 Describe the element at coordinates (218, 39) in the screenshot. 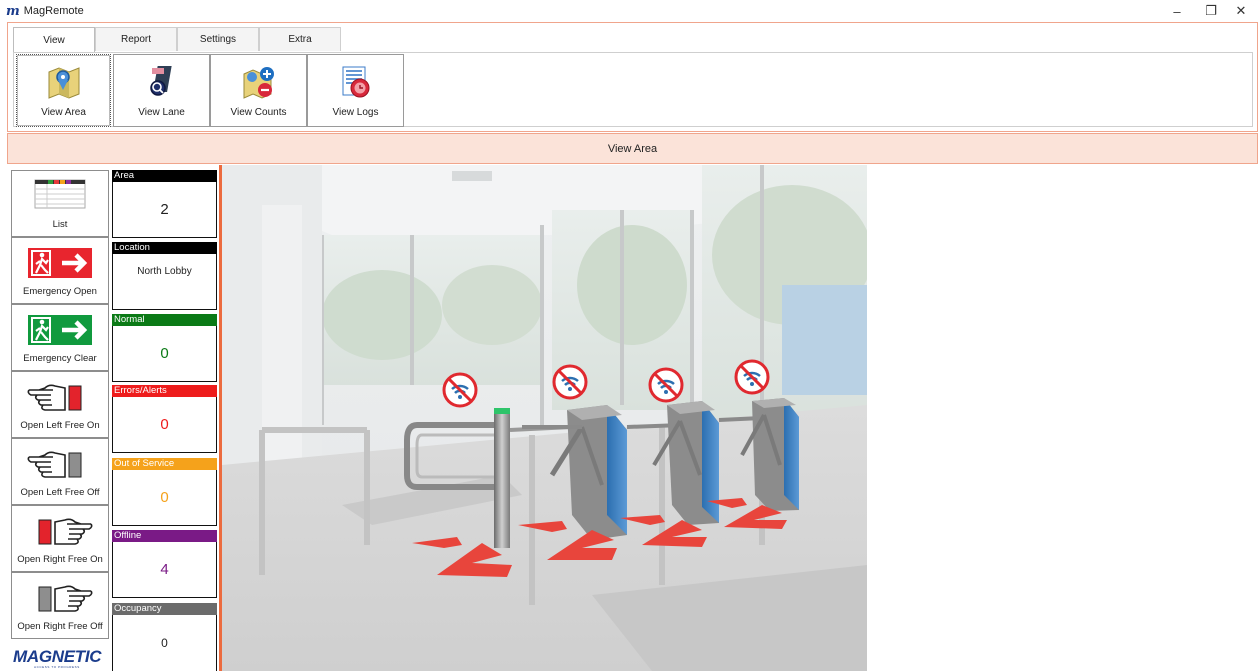

I see `tab-settings: Settings` at that location.